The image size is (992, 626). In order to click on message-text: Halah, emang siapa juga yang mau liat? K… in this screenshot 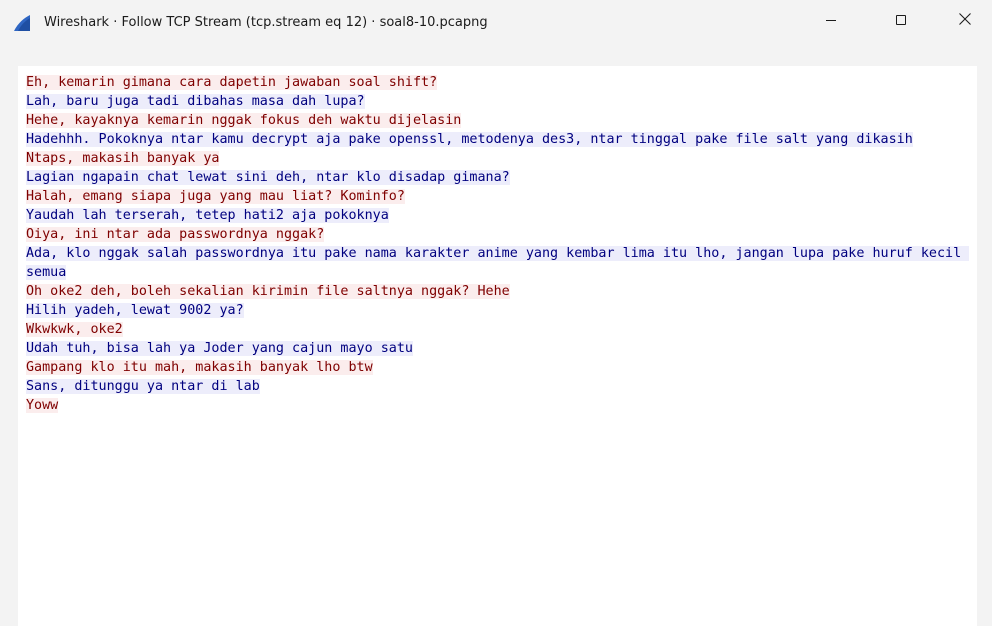, I will do `click(215, 196)`.